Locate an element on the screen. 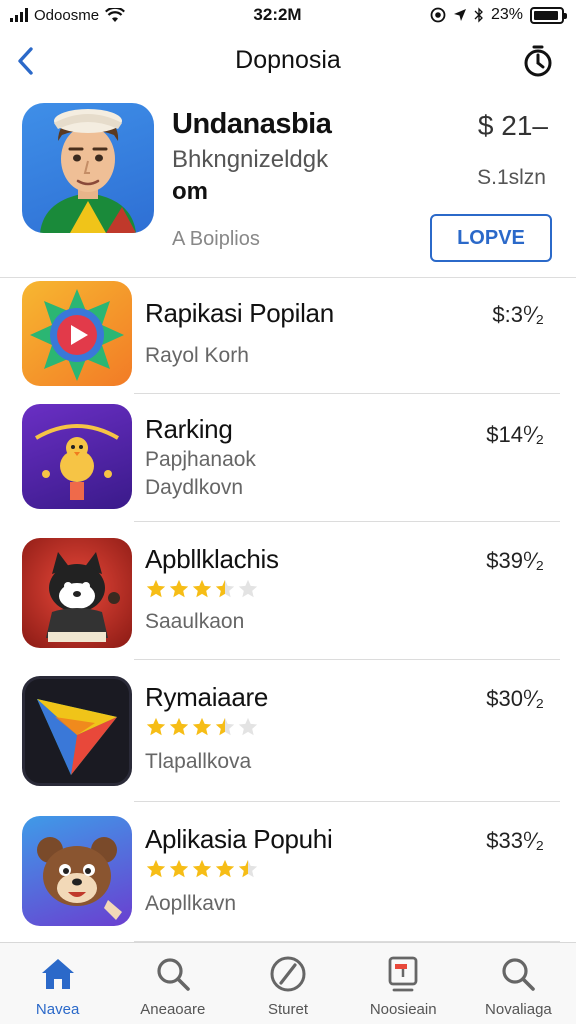  featured-app-developer: A Boiplios is located at coordinates (216, 239).